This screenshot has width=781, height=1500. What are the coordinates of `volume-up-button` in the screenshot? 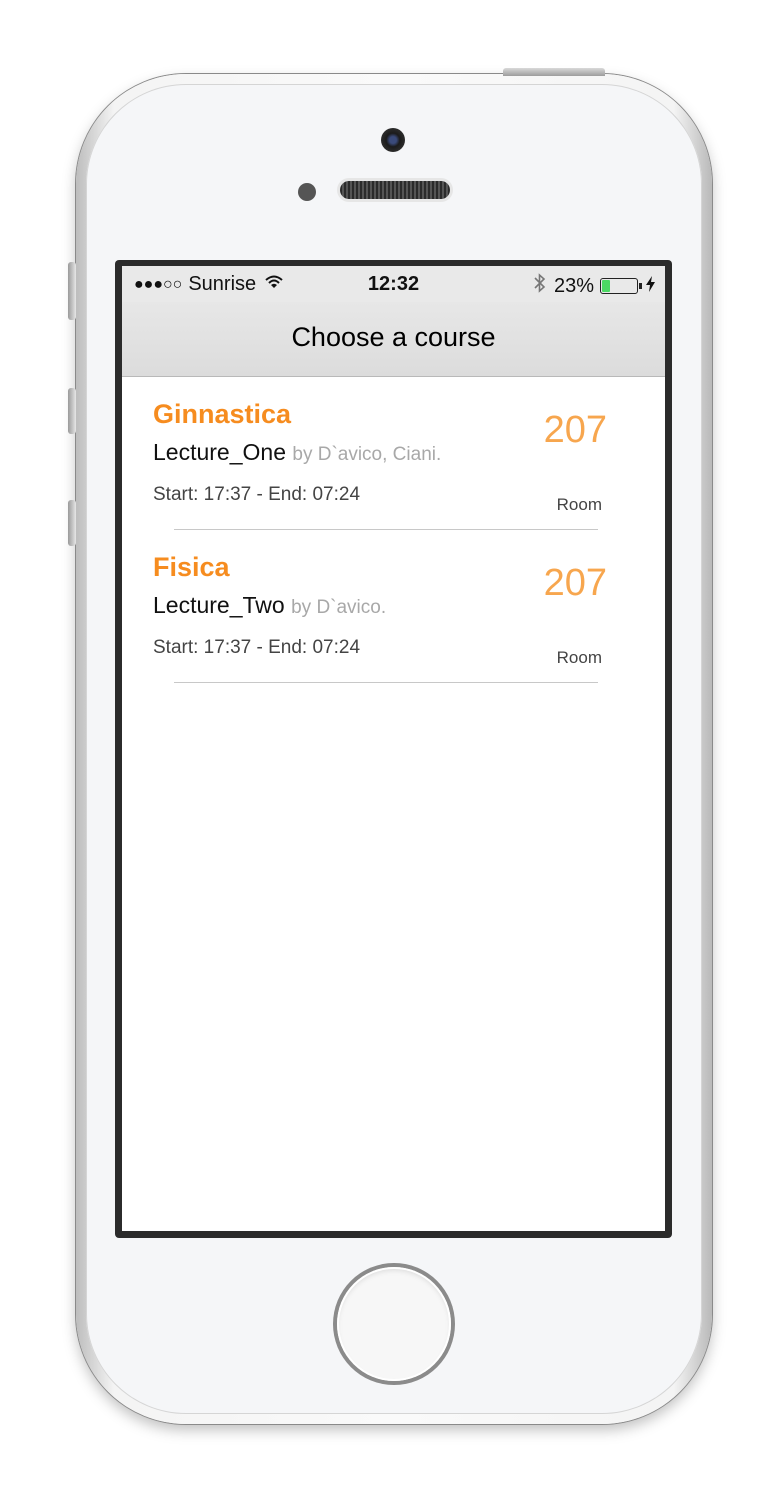 It's located at (72, 411).